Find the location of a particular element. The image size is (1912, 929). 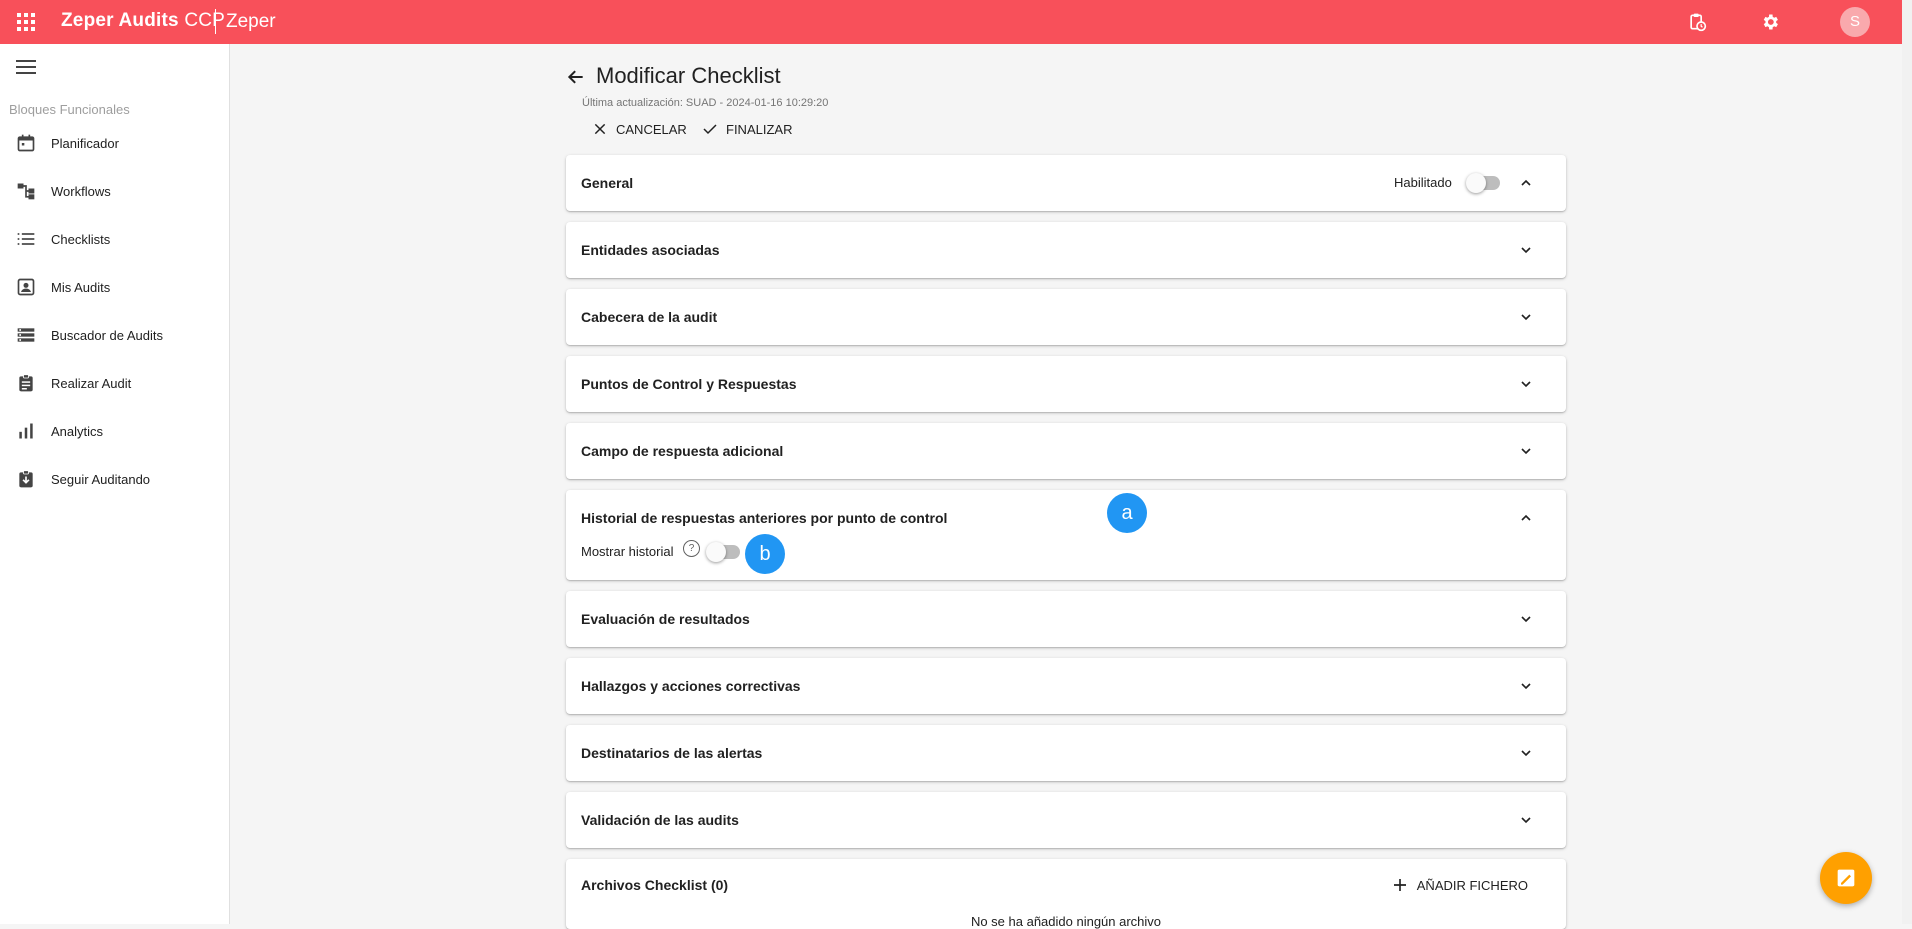

tenant-name: Zeper is located at coordinates (251, 21).